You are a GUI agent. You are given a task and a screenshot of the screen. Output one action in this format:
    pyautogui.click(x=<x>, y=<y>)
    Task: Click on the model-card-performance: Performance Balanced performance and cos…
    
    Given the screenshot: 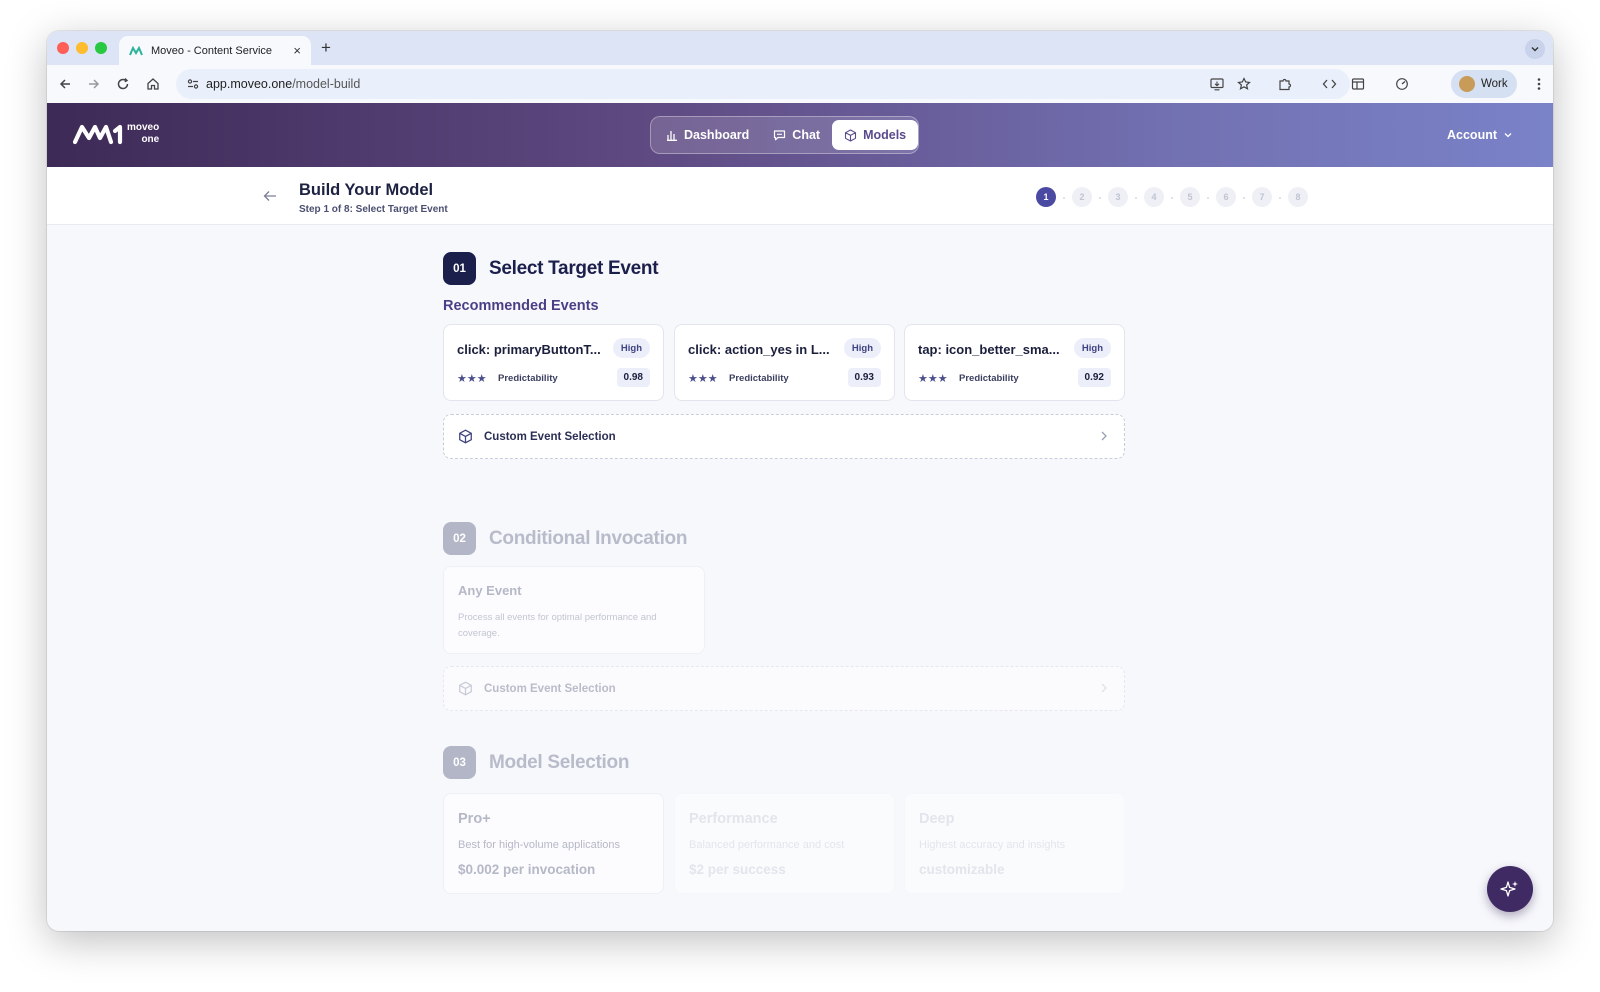 What is the action you would take?
    pyautogui.click(x=784, y=843)
    